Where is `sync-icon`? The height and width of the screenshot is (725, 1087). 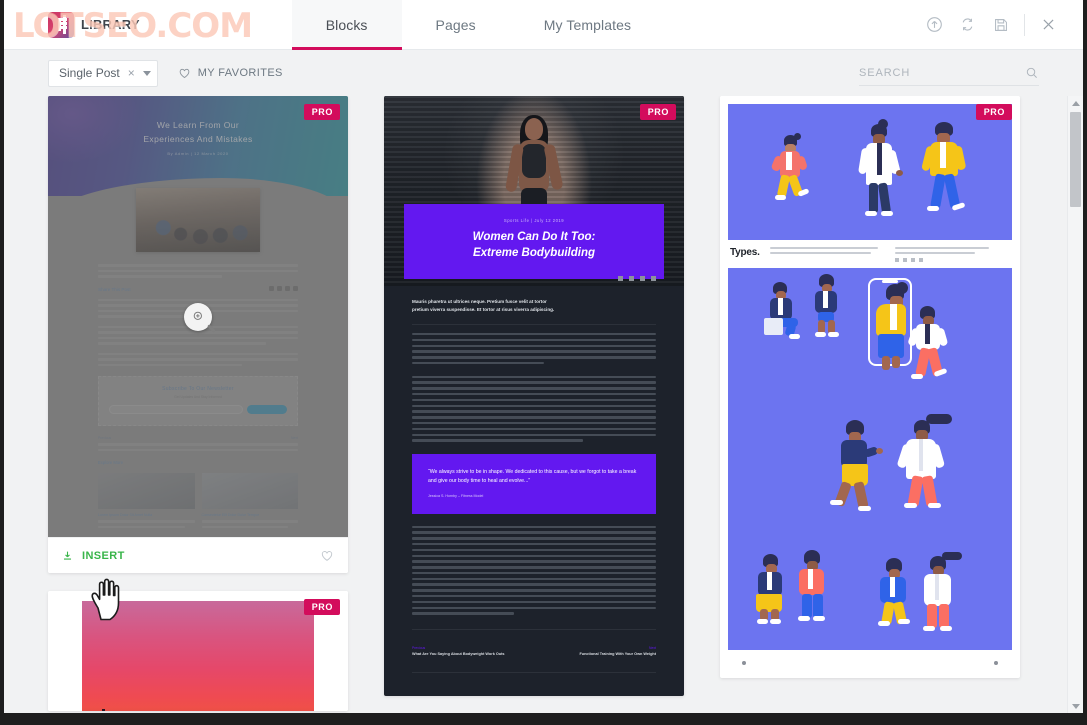 sync-icon is located at coordinates (967, 25).